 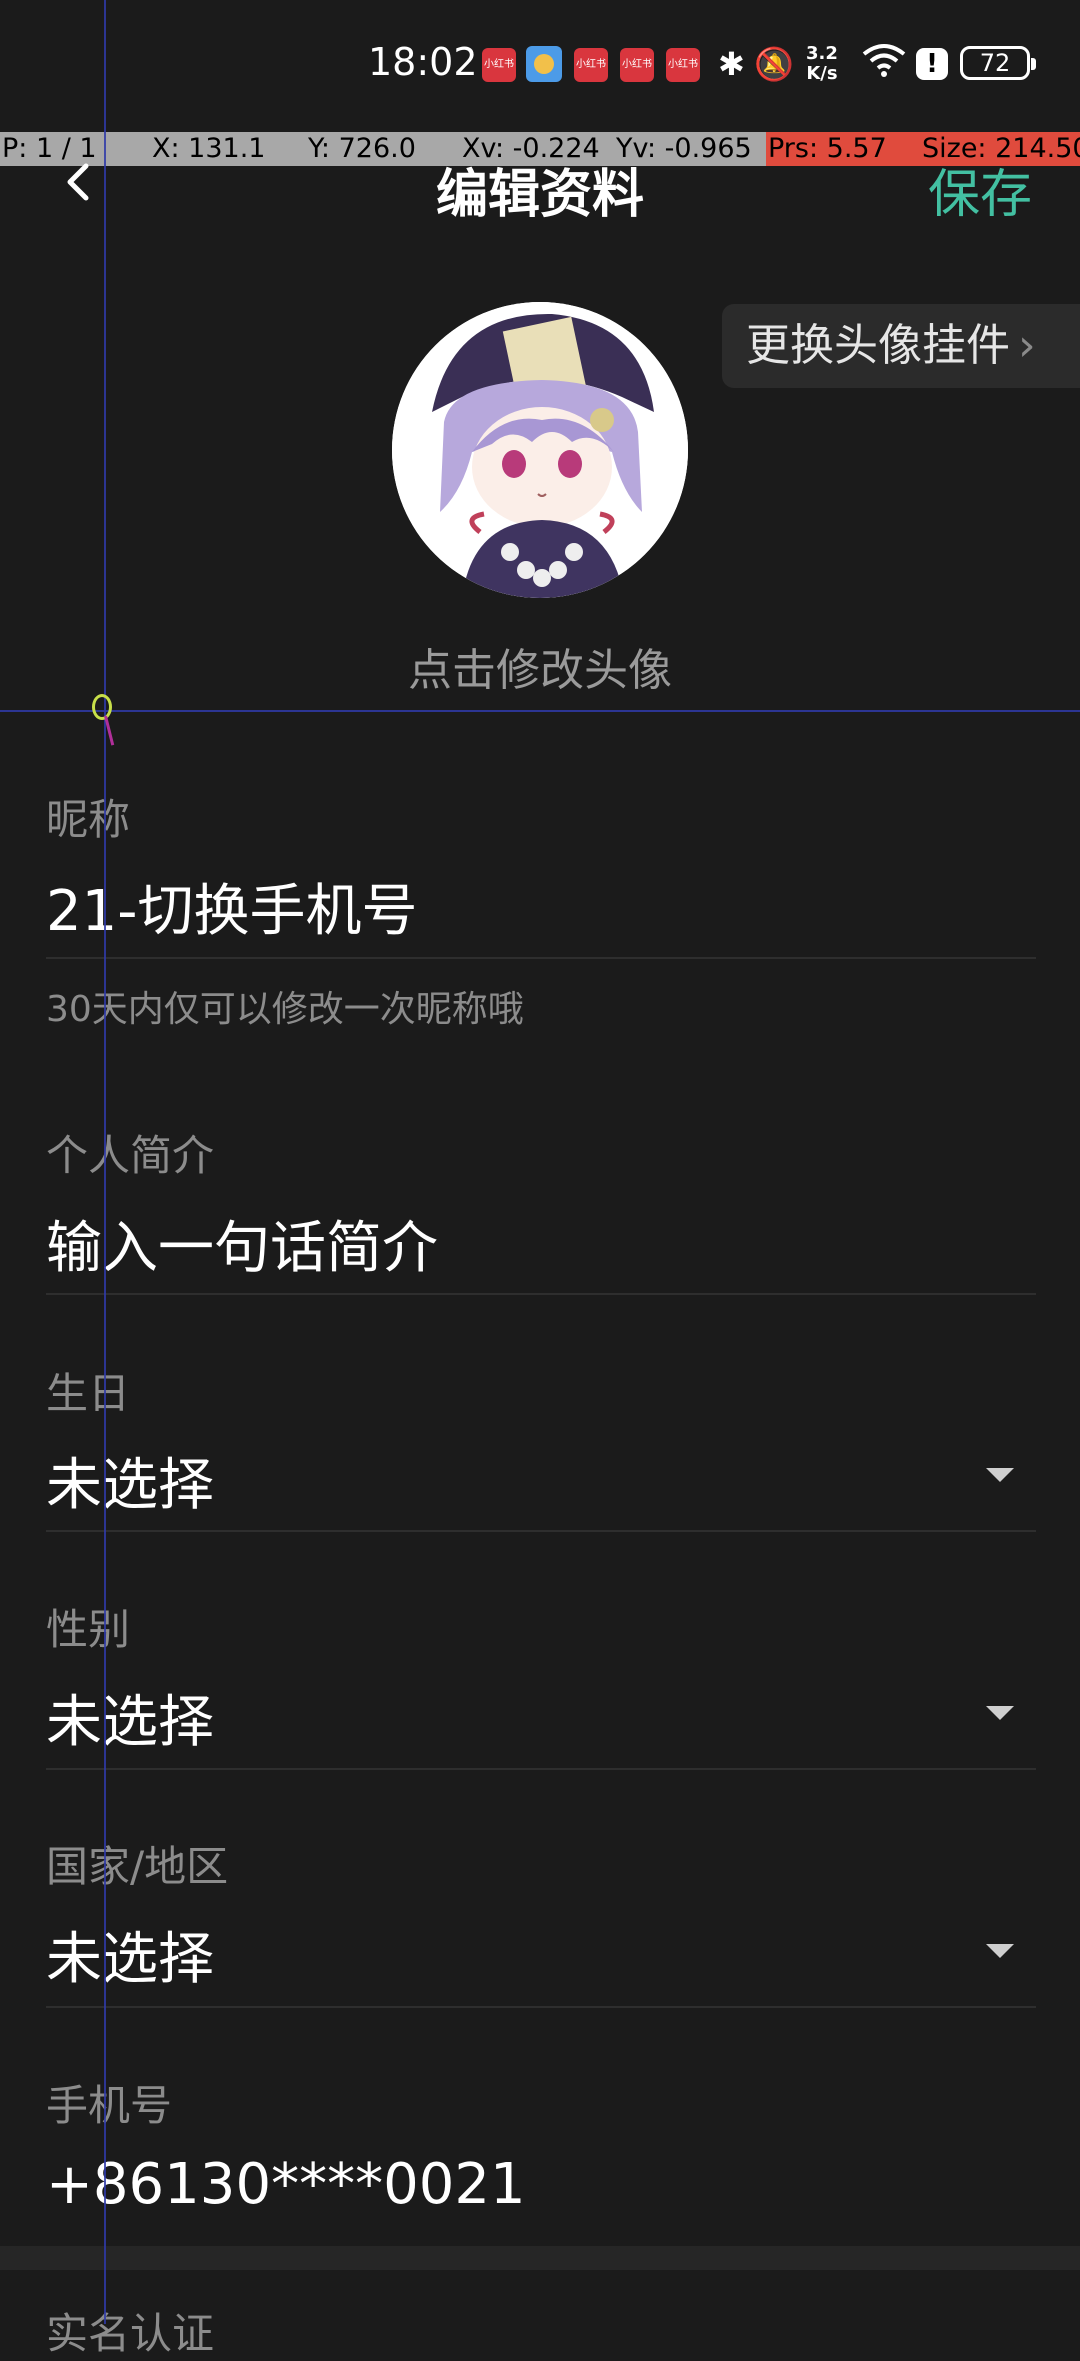 I want to click on gender-select: 未选择, so click(x=130, y=1717).